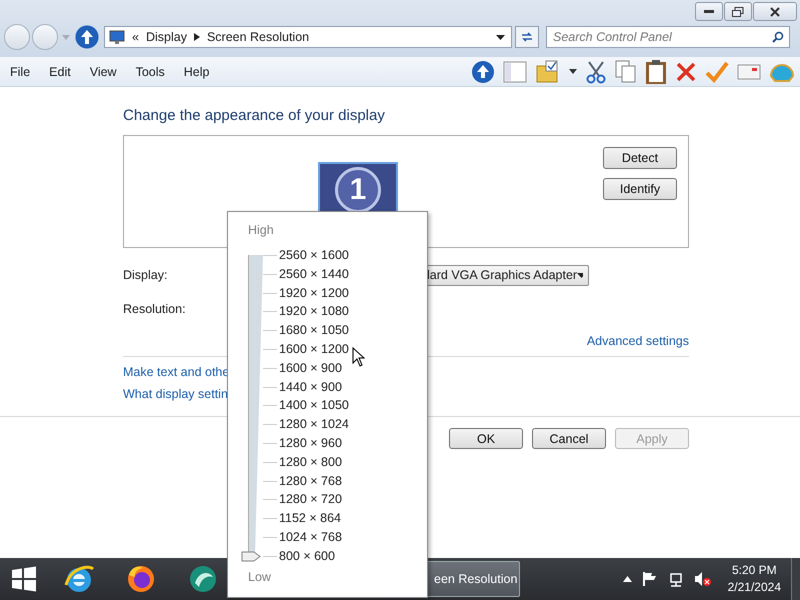 This screenshot has height=600, width=800. I want to click on dialog-button: Cancel, so click(569, 438).